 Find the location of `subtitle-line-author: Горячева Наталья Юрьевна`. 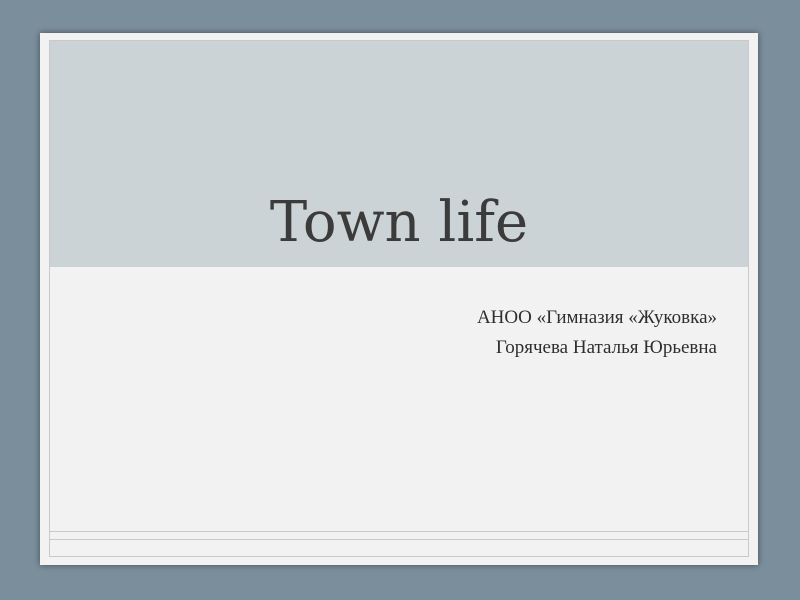

subtitle-line-author: Горячева Наталья Юрьевна is located at coordinates (606, 347).